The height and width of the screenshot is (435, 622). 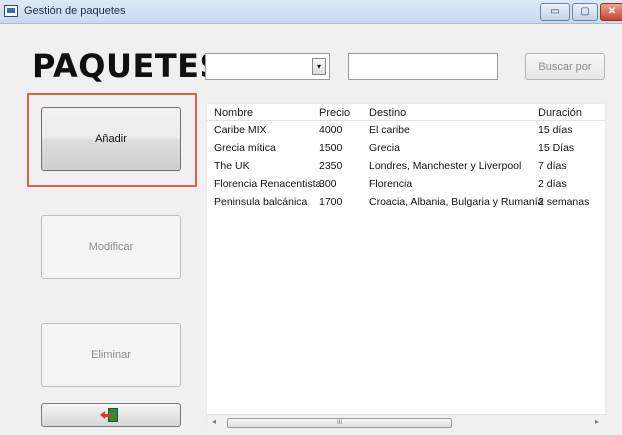 What do you see at coordinates (261, 202) in the screenshot?
I see `cell-nombre: Peninsula balcánica` at bounding box center [261, 202].